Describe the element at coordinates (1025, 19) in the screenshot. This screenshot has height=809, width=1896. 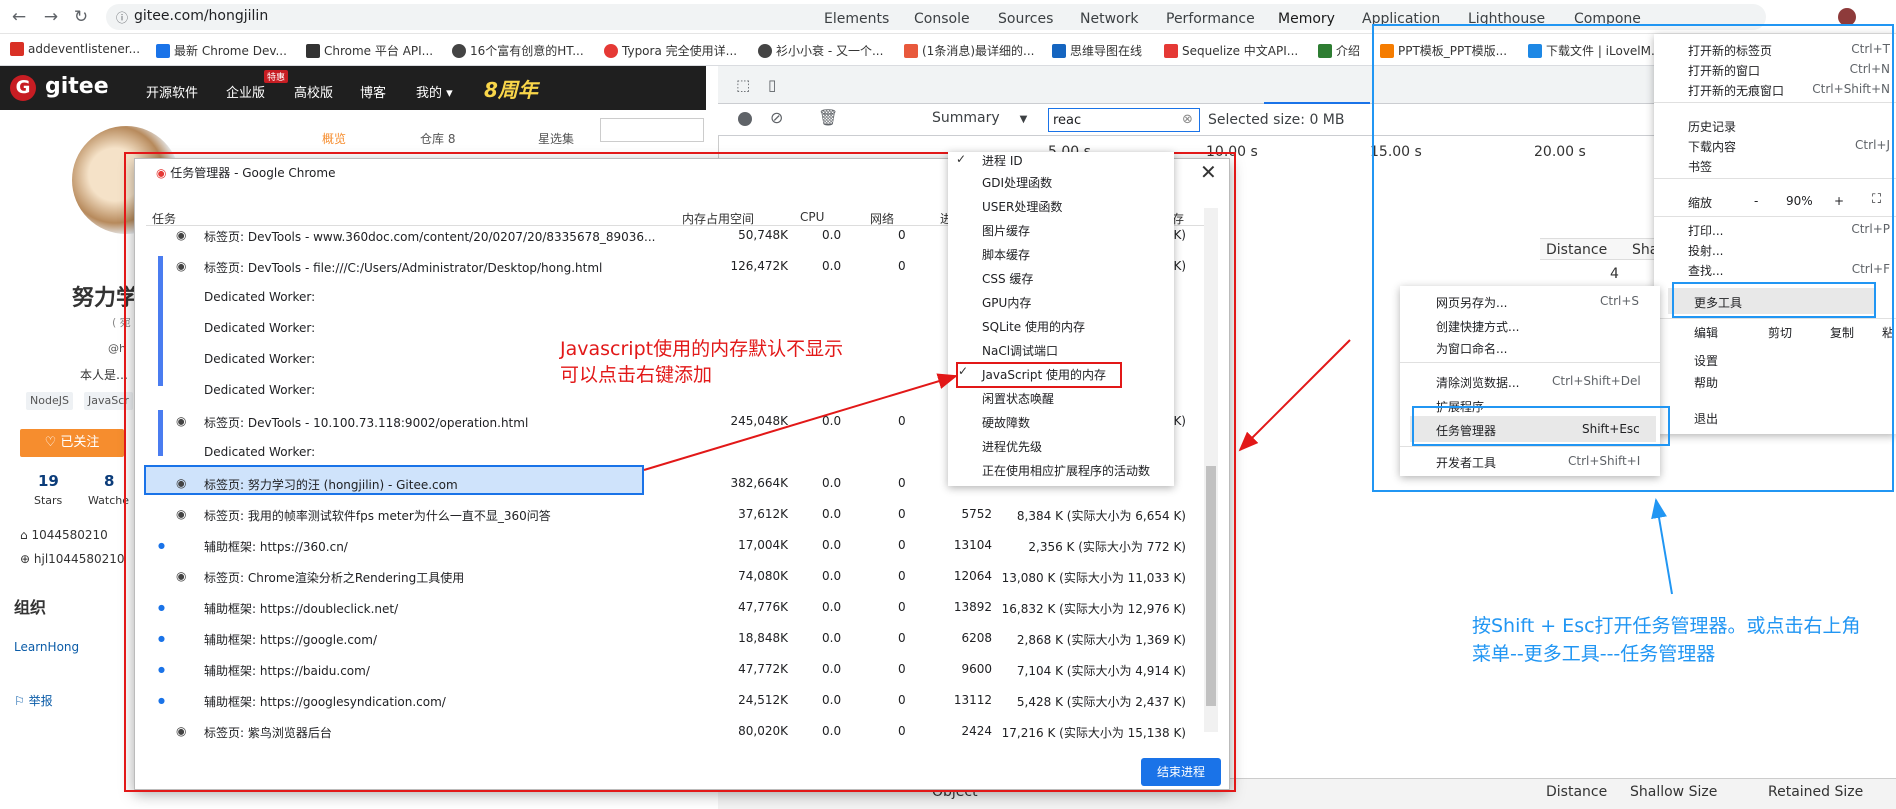
I see `tab-sources: Sources` at that location.